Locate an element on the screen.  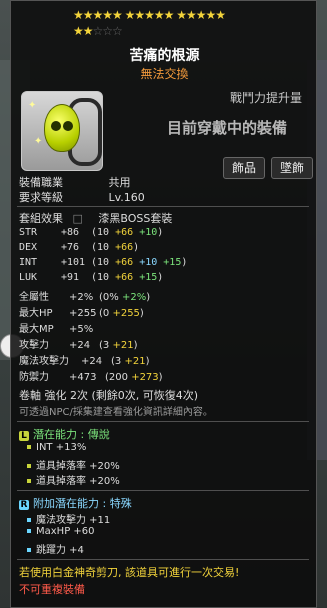
stat-row-maxhp: 最大HP +255 (0 +255) is located at coordinates (81, 311).